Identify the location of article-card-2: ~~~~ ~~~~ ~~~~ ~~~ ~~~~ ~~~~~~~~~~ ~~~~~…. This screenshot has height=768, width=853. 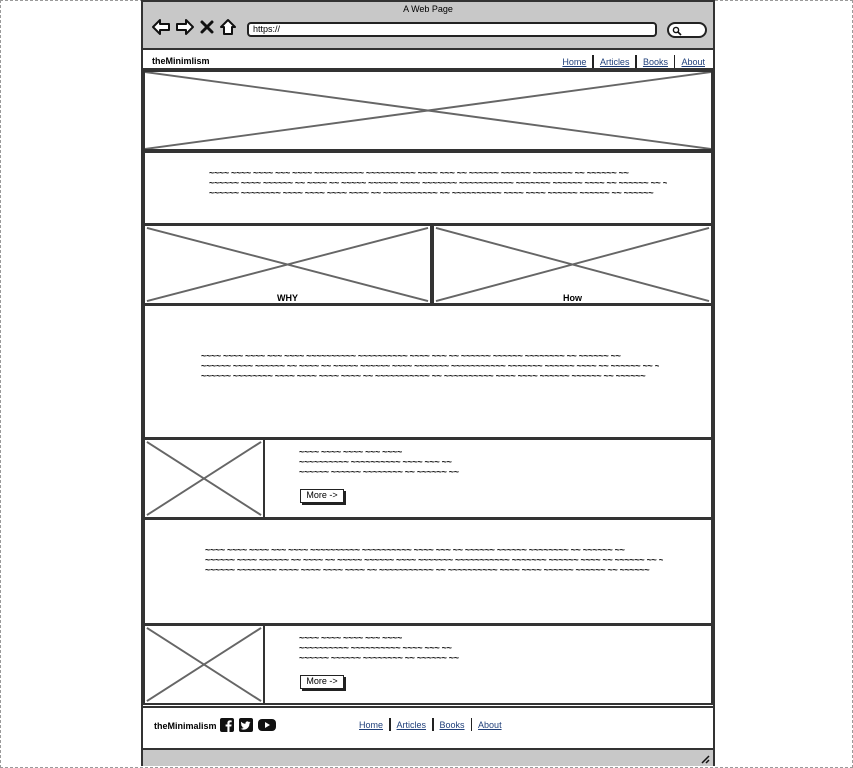
(428, 664).